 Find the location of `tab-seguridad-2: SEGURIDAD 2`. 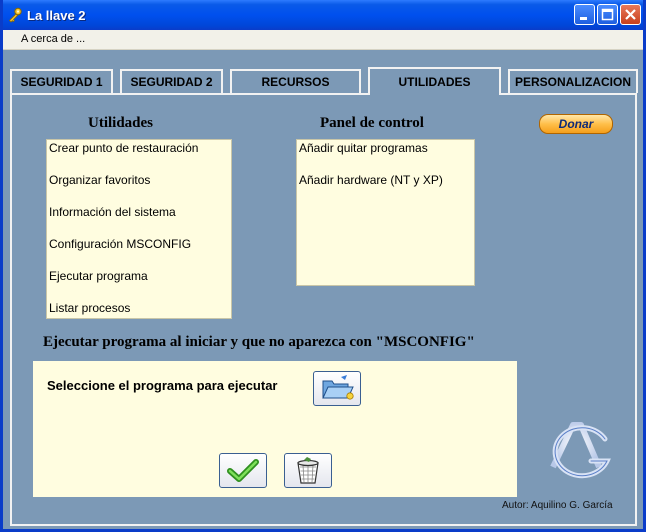

tab-seguridad-2: SEGURIDAD 2 is located at coordinates (171, 81).